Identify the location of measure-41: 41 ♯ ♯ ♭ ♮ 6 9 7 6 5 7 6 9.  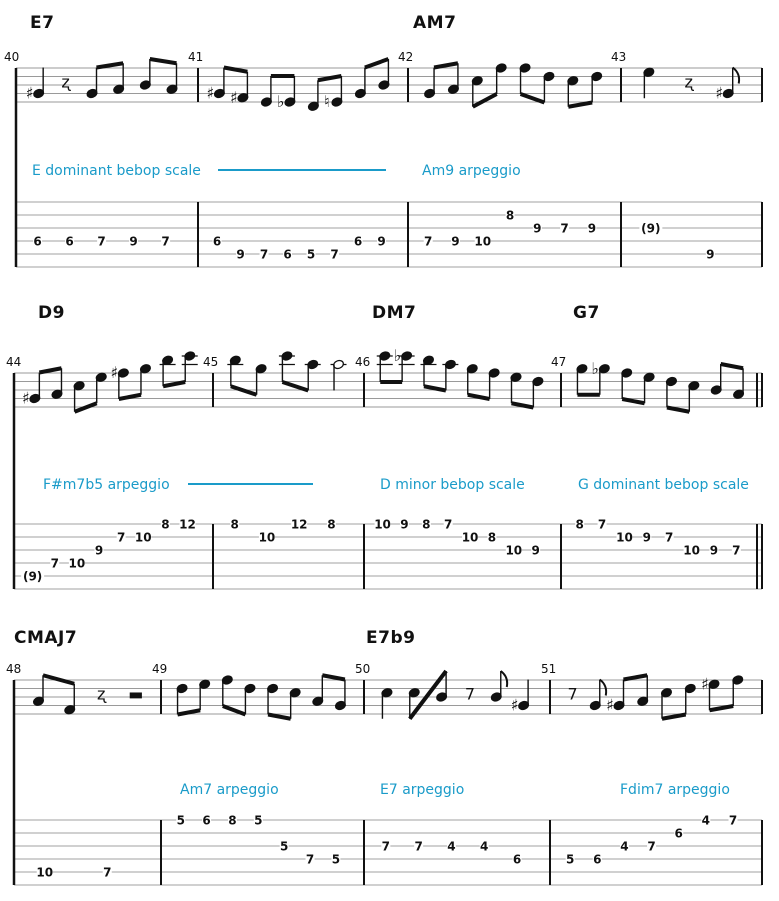
(289, 156).